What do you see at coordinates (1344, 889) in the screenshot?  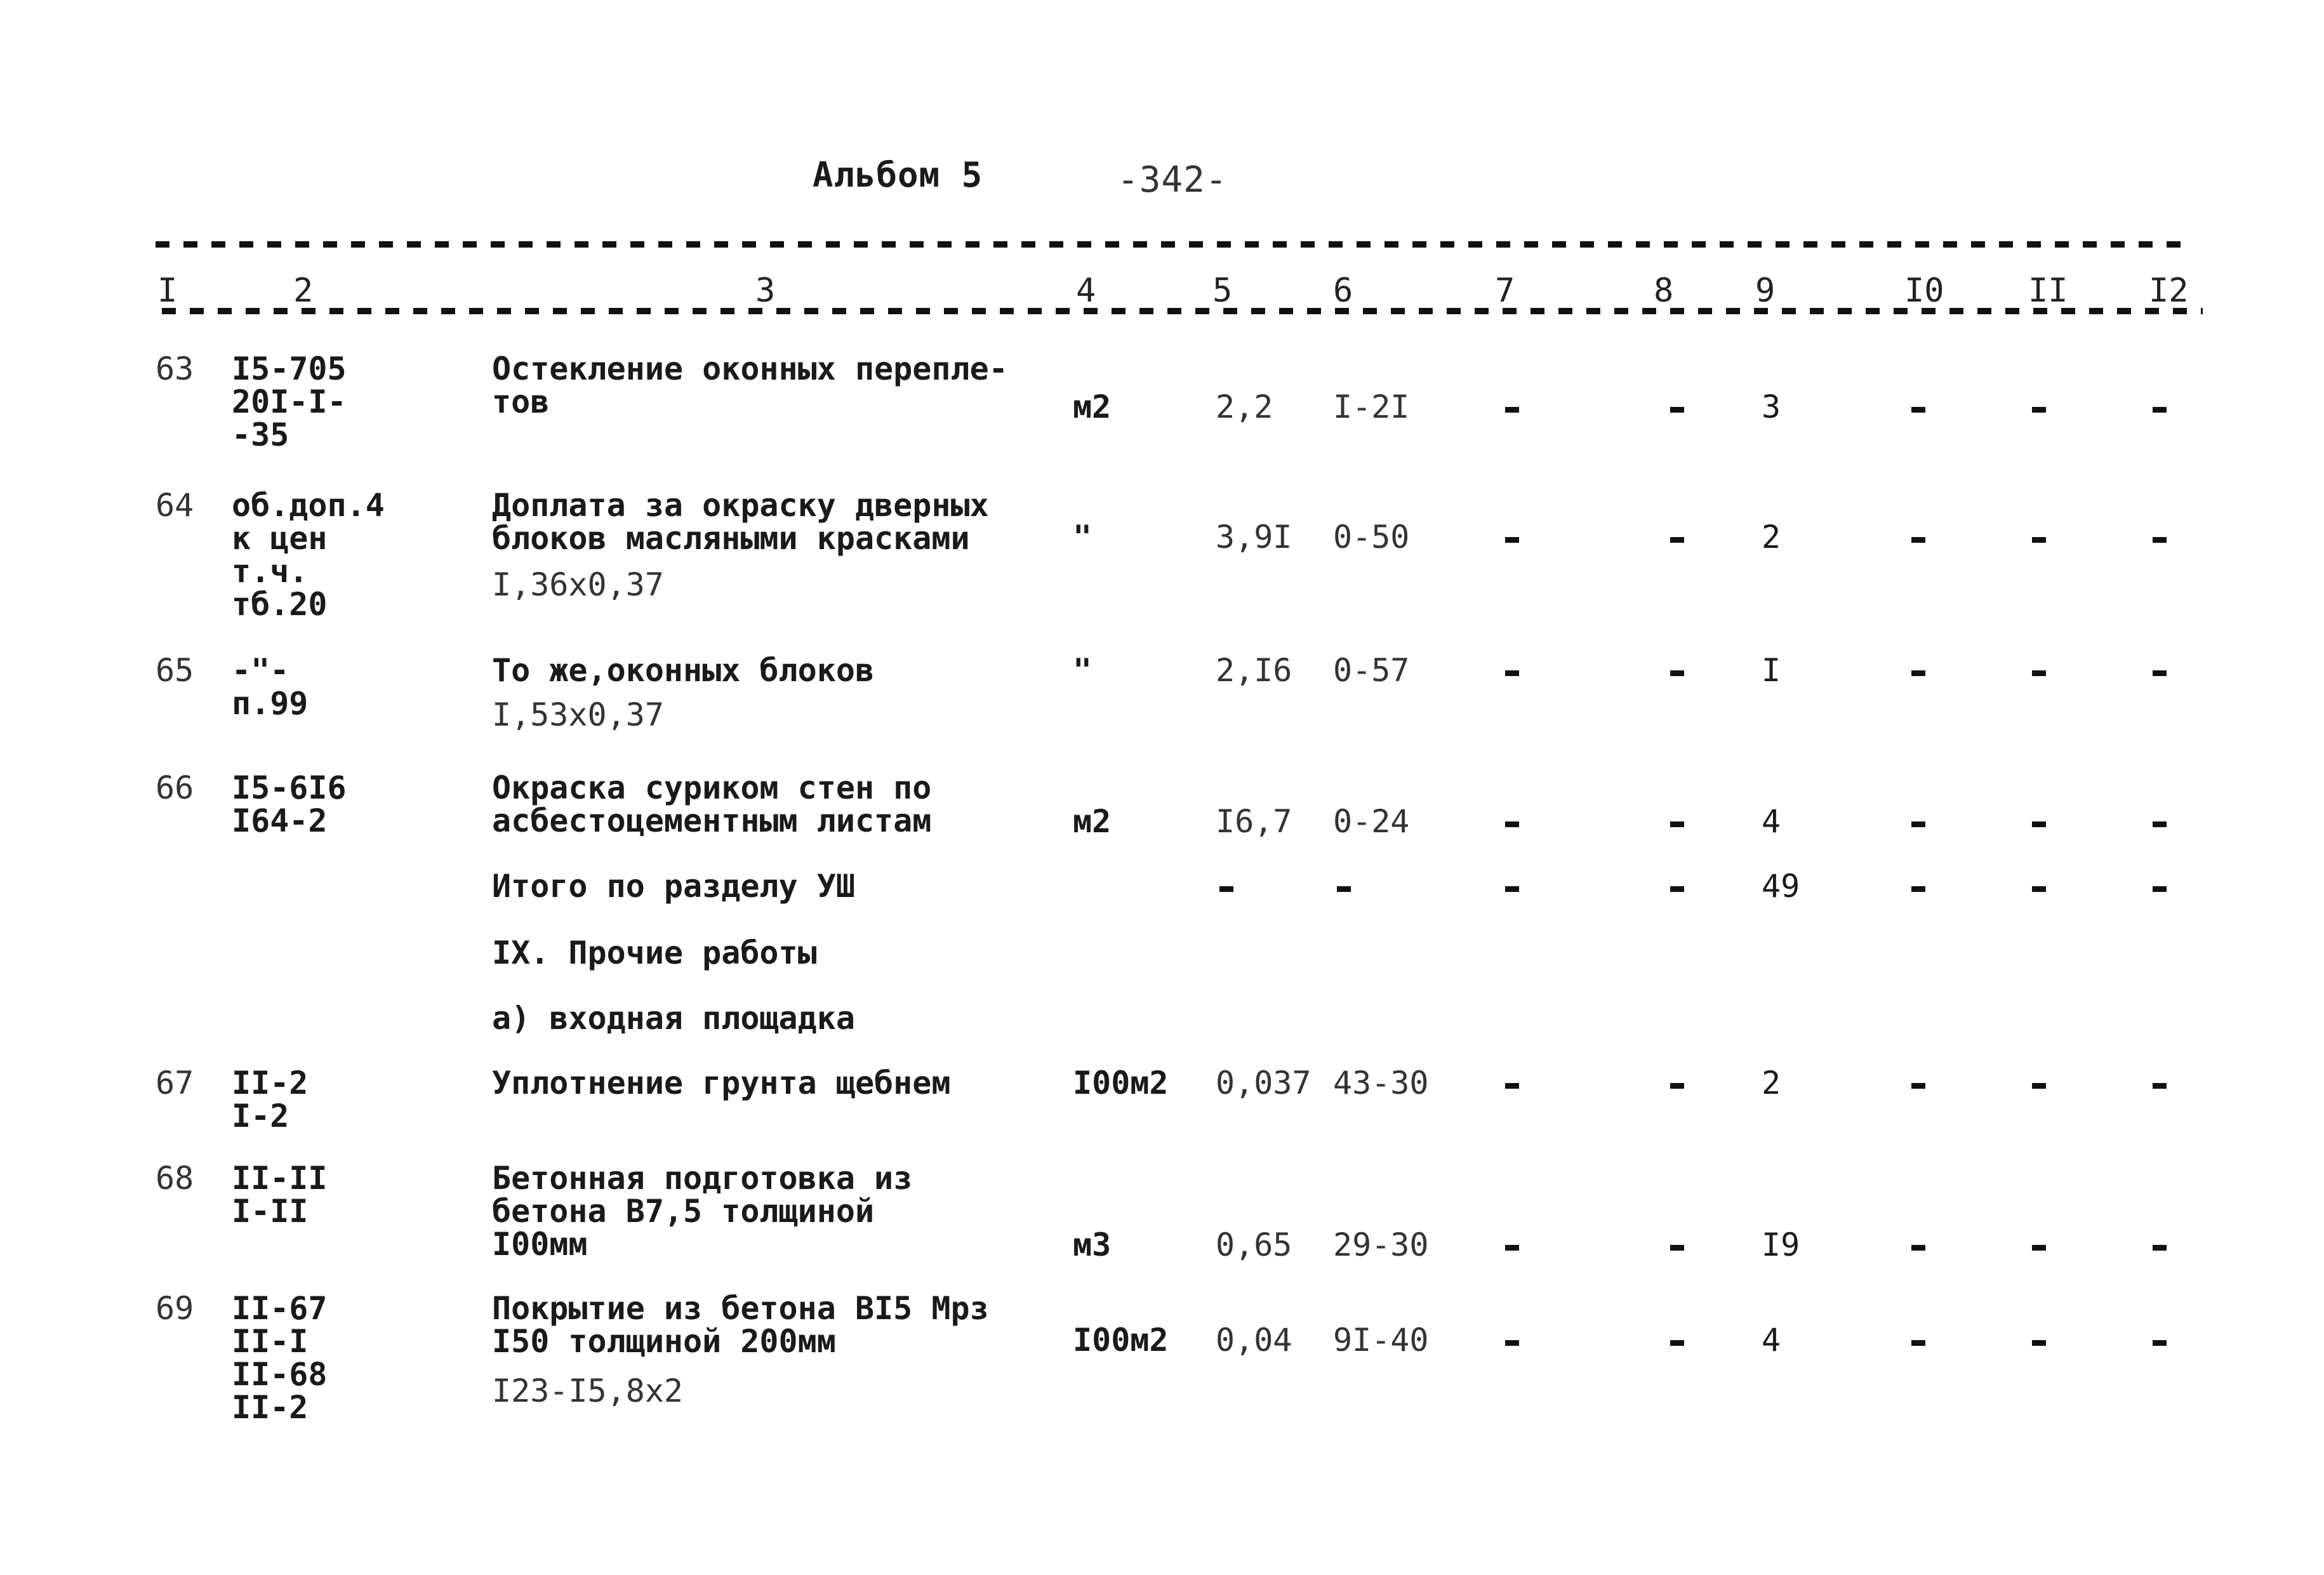 I see `subtotal-price-dash` at bounding box center [1344, 889].